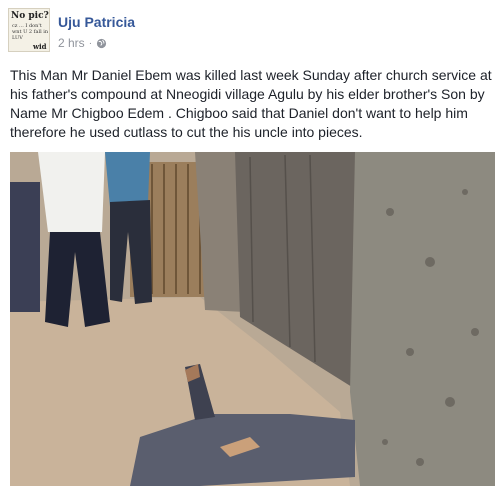 The width and height of the screenshot is (500, 486). I want to click on avatar-text-line1: No pic?, so click(30, 16).